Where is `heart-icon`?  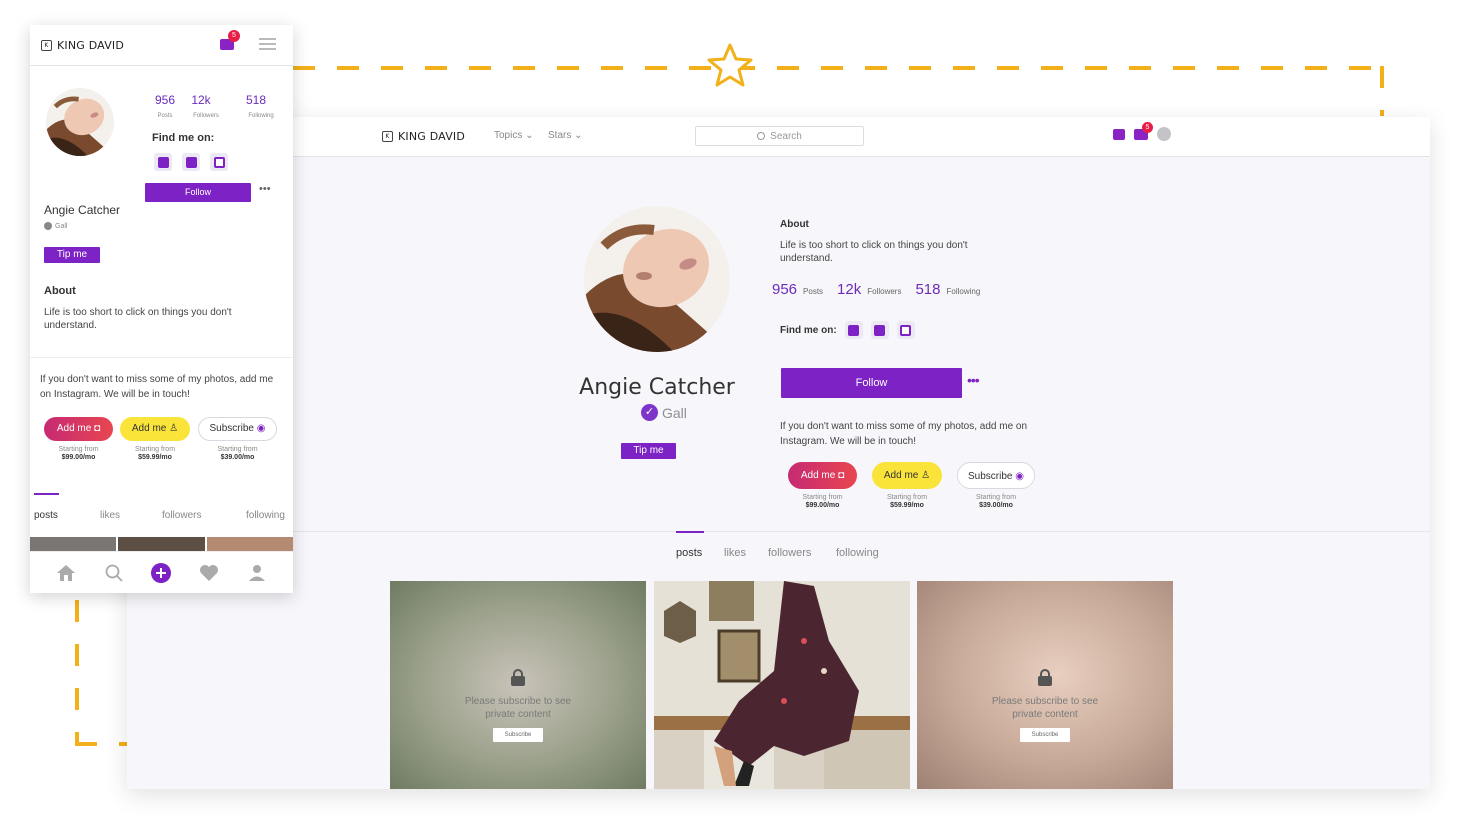 heart-icon is located at coordinates (209, 573).